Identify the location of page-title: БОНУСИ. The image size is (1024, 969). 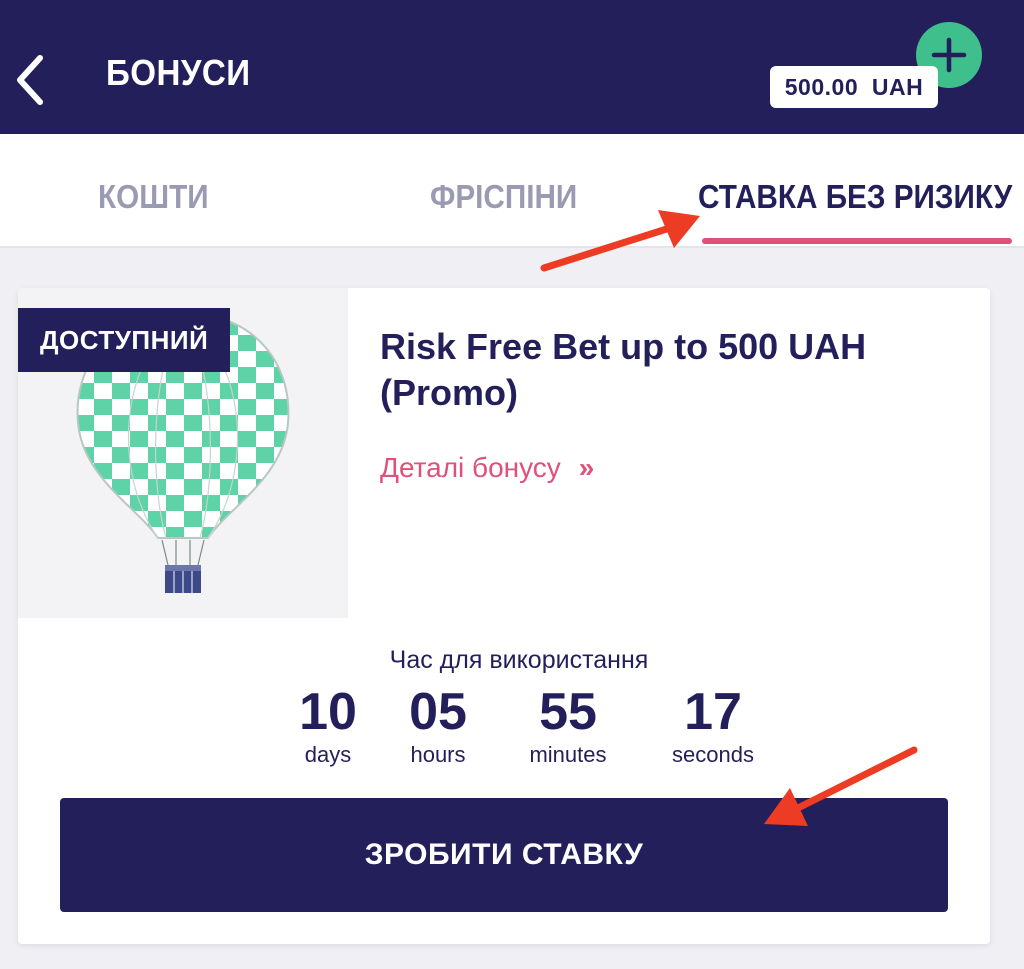
(178, 72).